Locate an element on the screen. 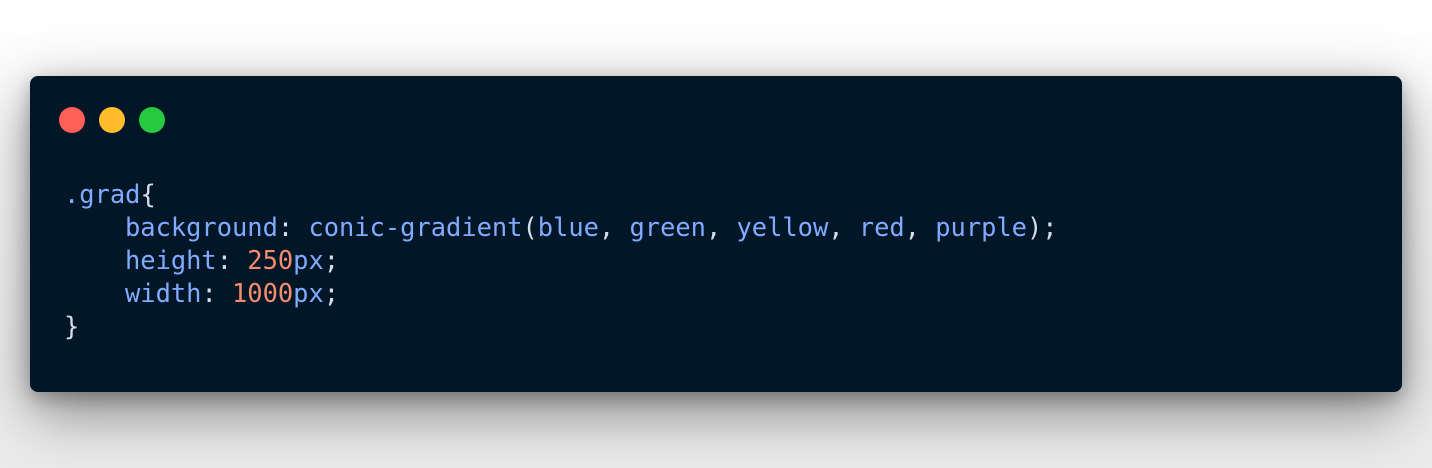 The height and width of the screenshot is (468, 1432). property-width: width is located at coordinates (163, 293).